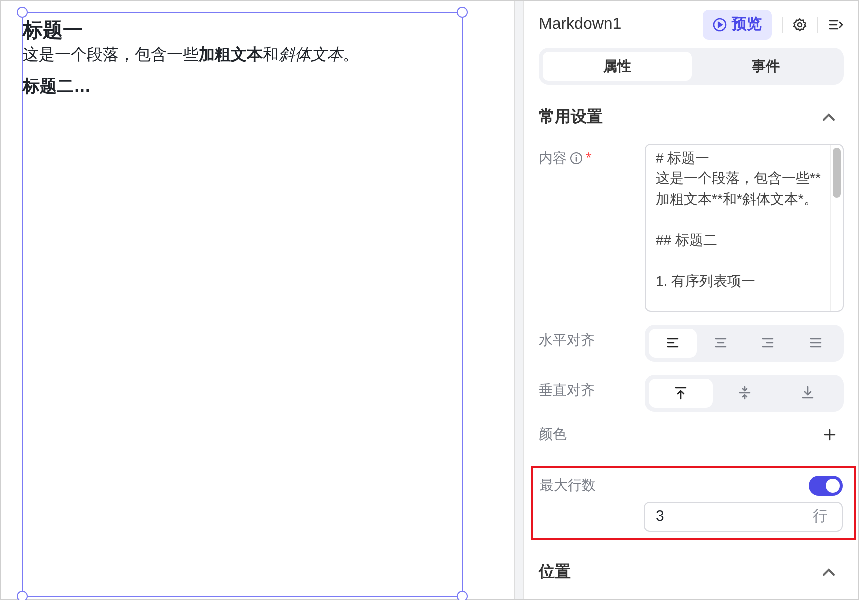 The width and height of the screenshot is (859, 600). What do you see at coordinates (576, 159) in the screenshot?
I see `info-icon` at bounding box center [576, 159].